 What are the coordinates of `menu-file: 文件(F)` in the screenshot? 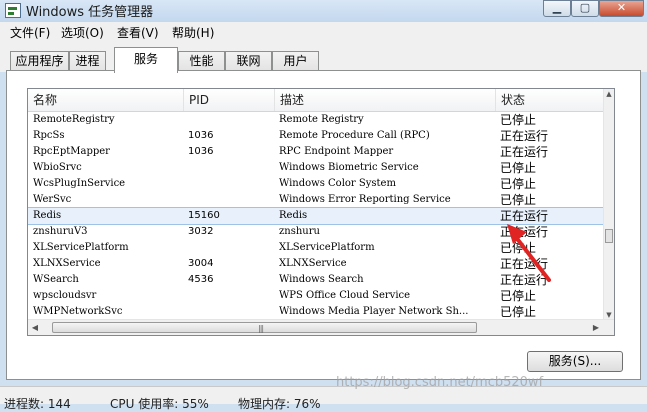 It's located at (30, 32).